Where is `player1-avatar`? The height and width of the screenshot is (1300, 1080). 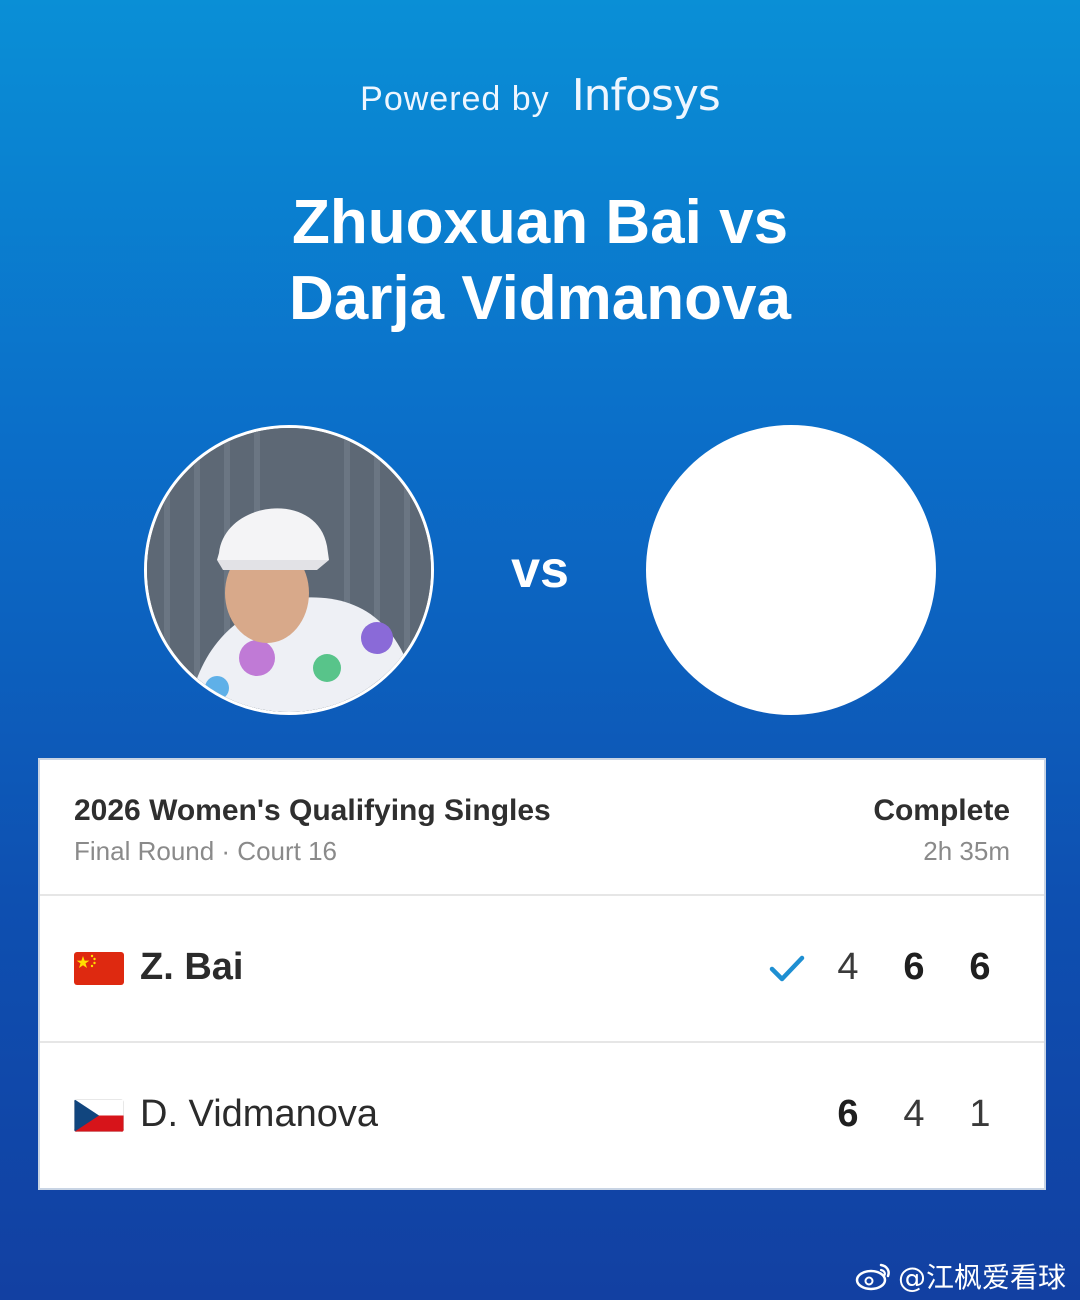
player1-avatar is located at coordinates (289, 570).